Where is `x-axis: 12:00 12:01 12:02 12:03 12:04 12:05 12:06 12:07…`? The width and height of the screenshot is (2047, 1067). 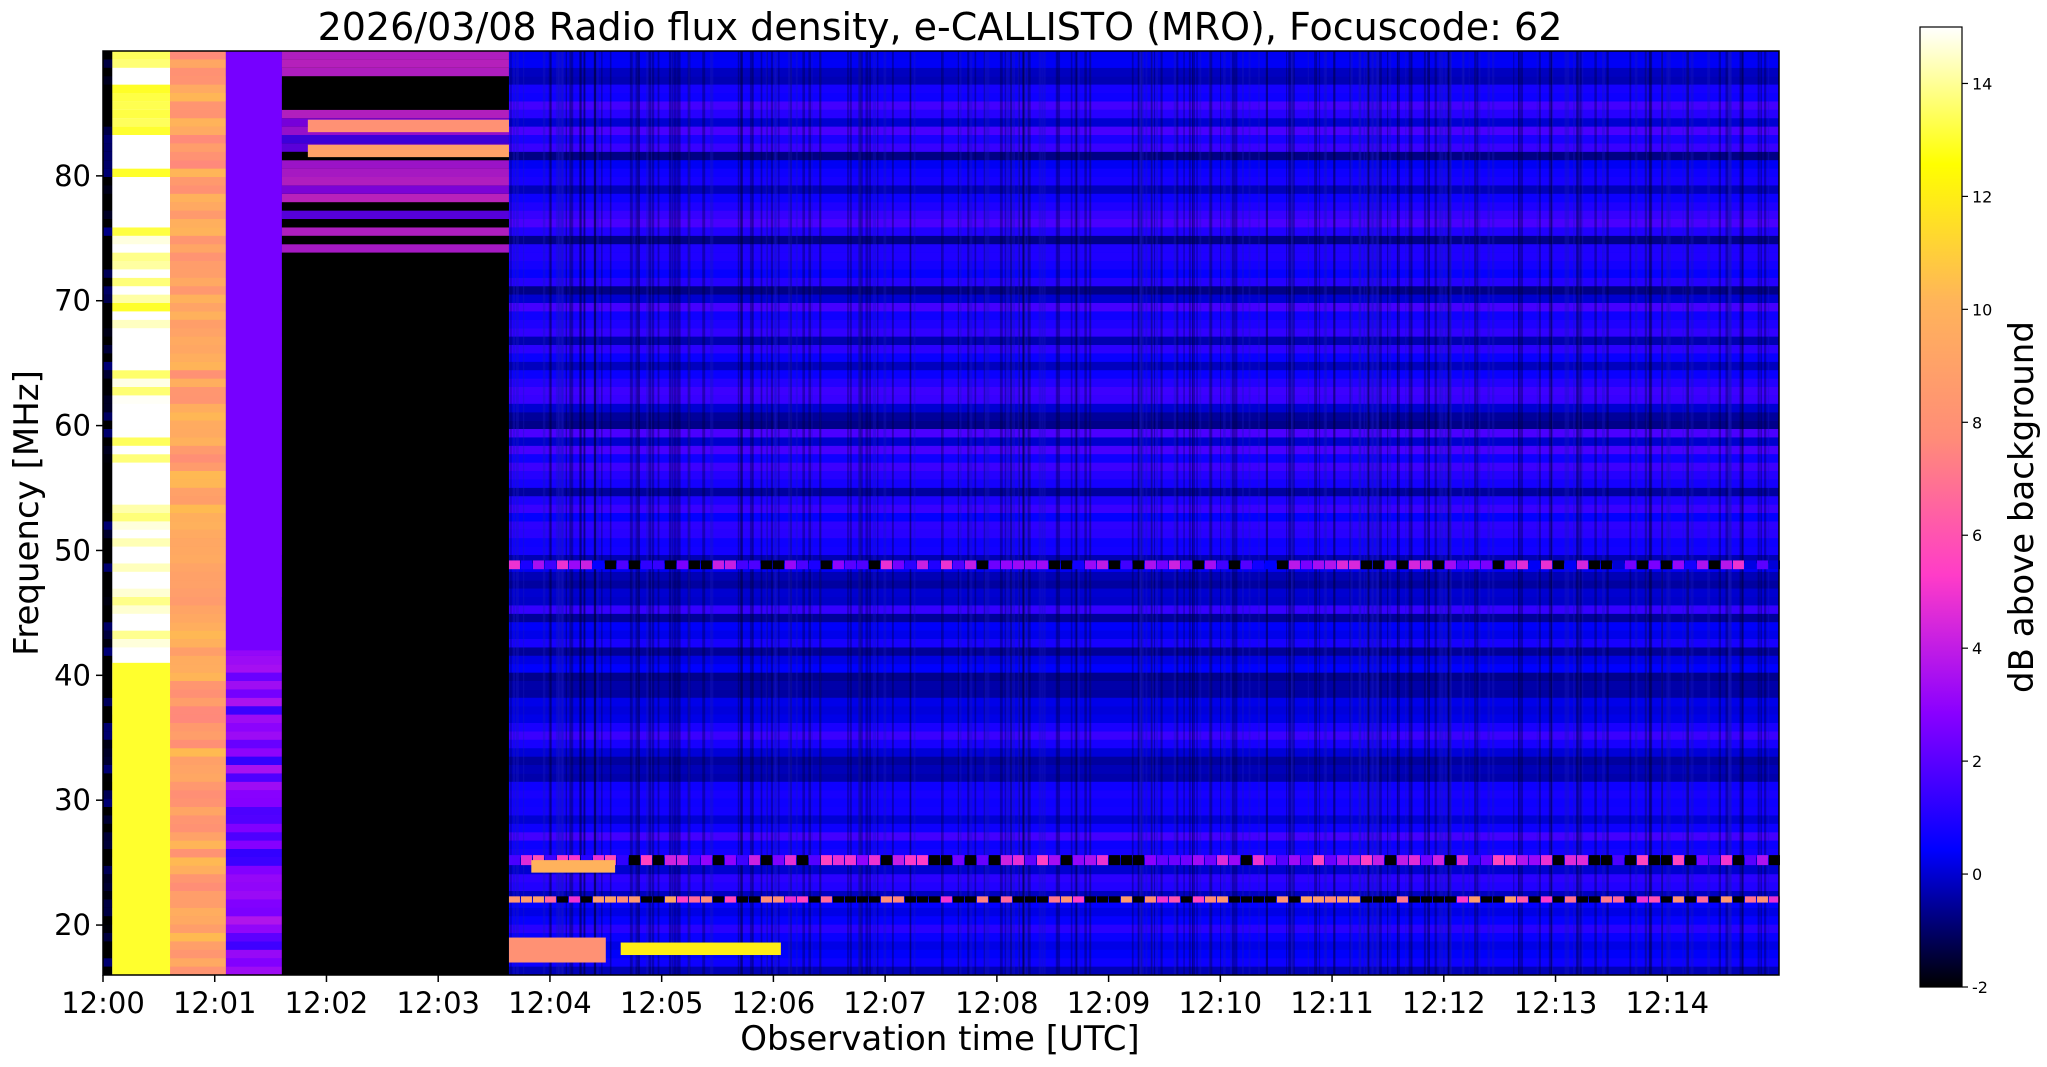
x-axis: 12:00 12:01 12:02 12:03 12:04 12:05 12:06 12:07… is located at coordinates (885, 997).